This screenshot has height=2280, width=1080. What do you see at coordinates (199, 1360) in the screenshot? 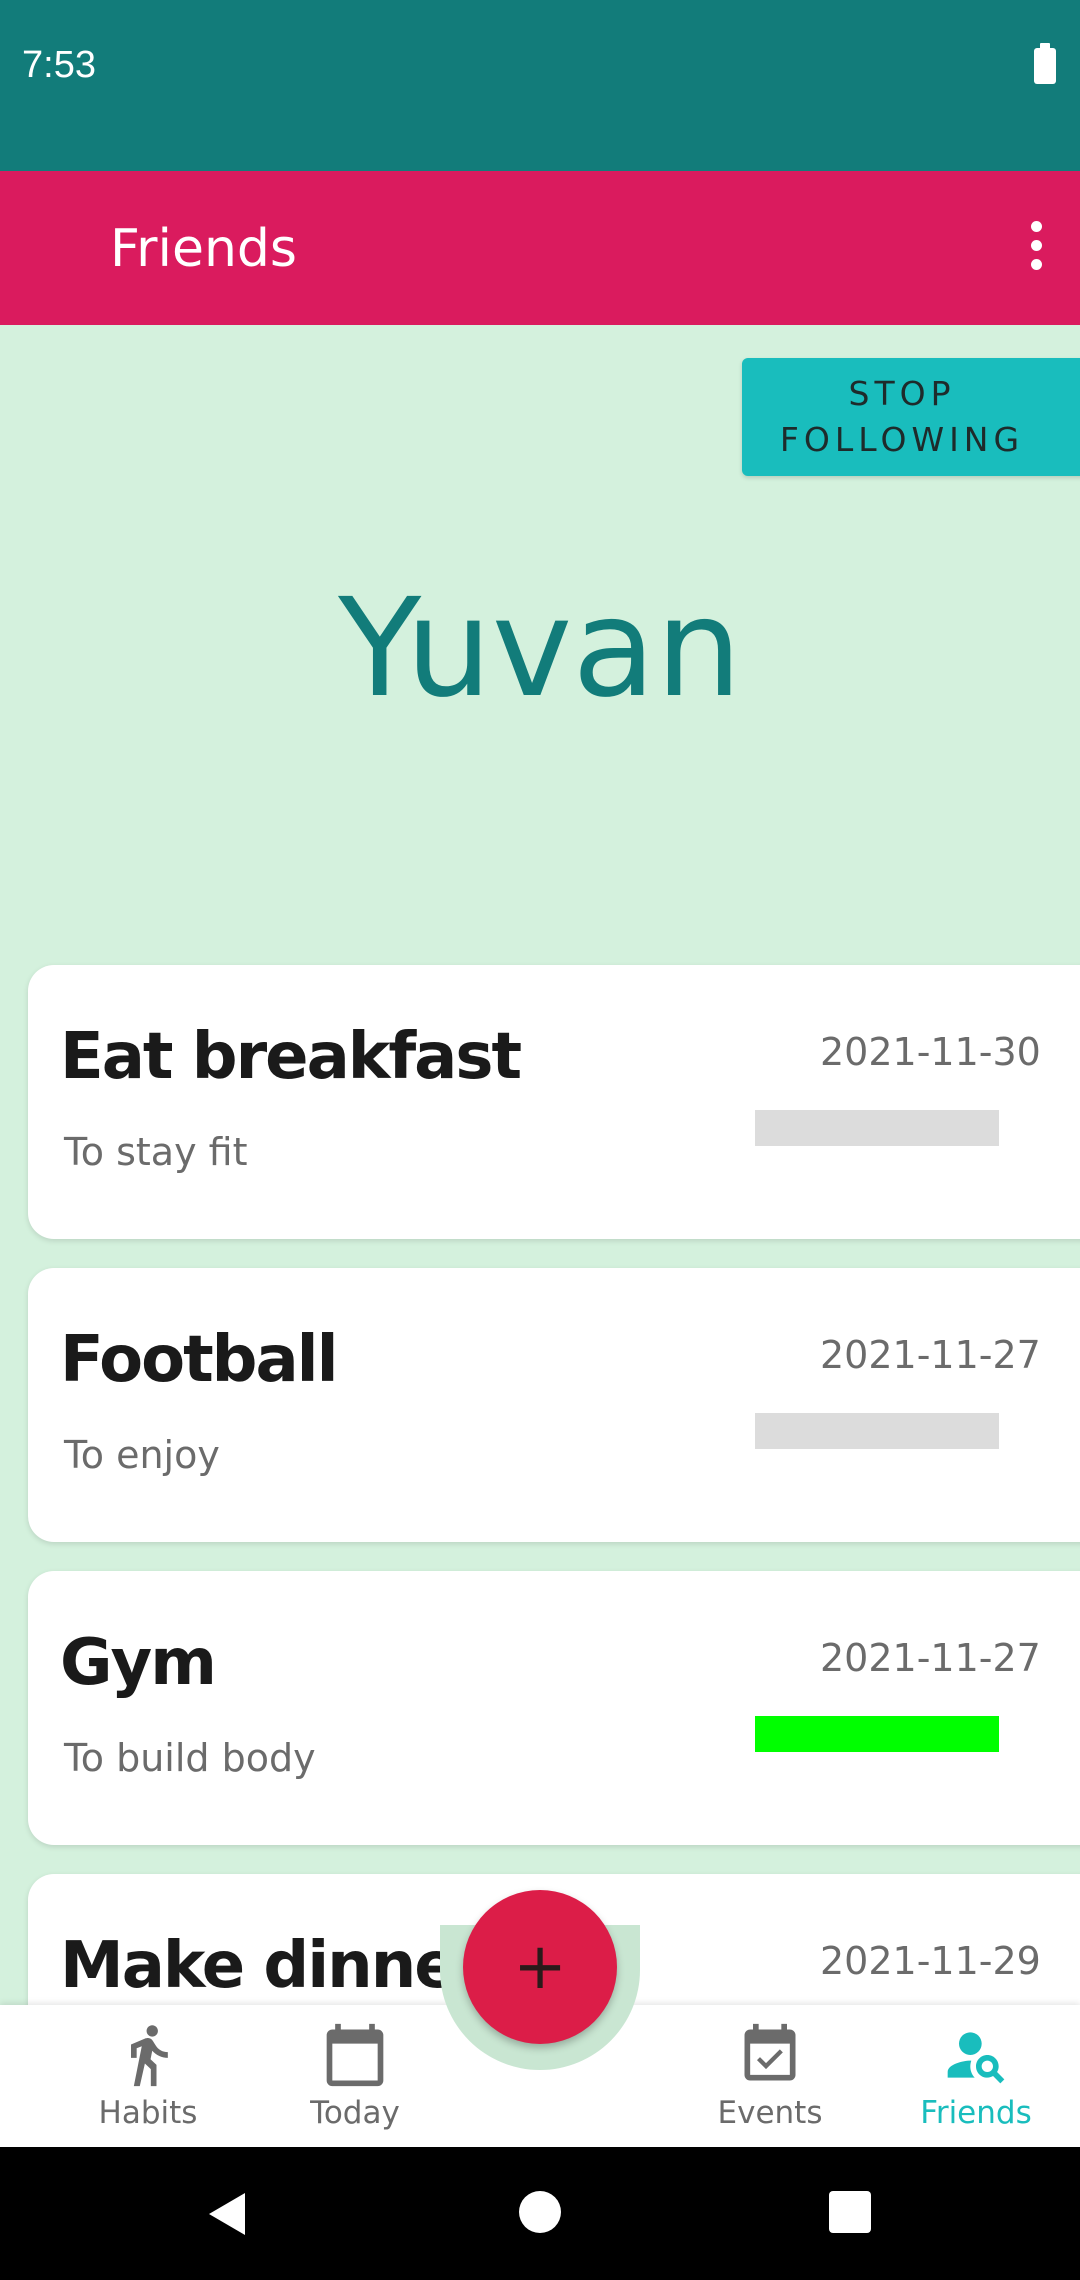
I see `habit-title: Football` at bounding box center [199, 1360].